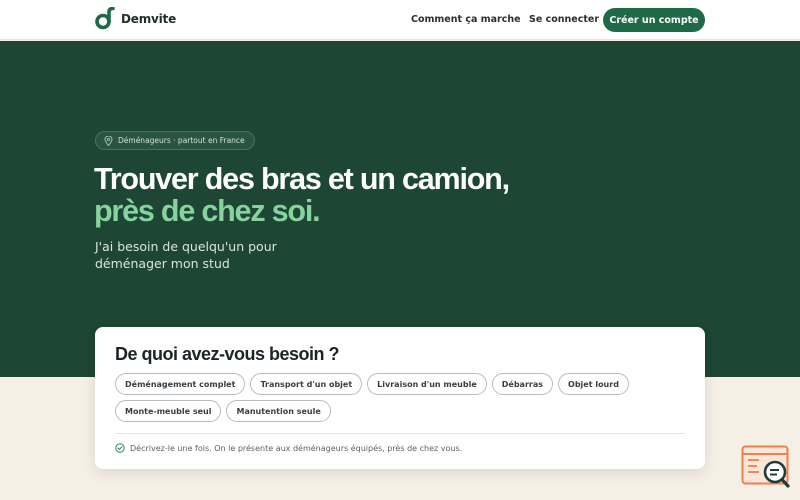  What do you see at coordinates (108, 140) in the screenshot?
I see `map-pin-icon` at bounding box center [108, 140].